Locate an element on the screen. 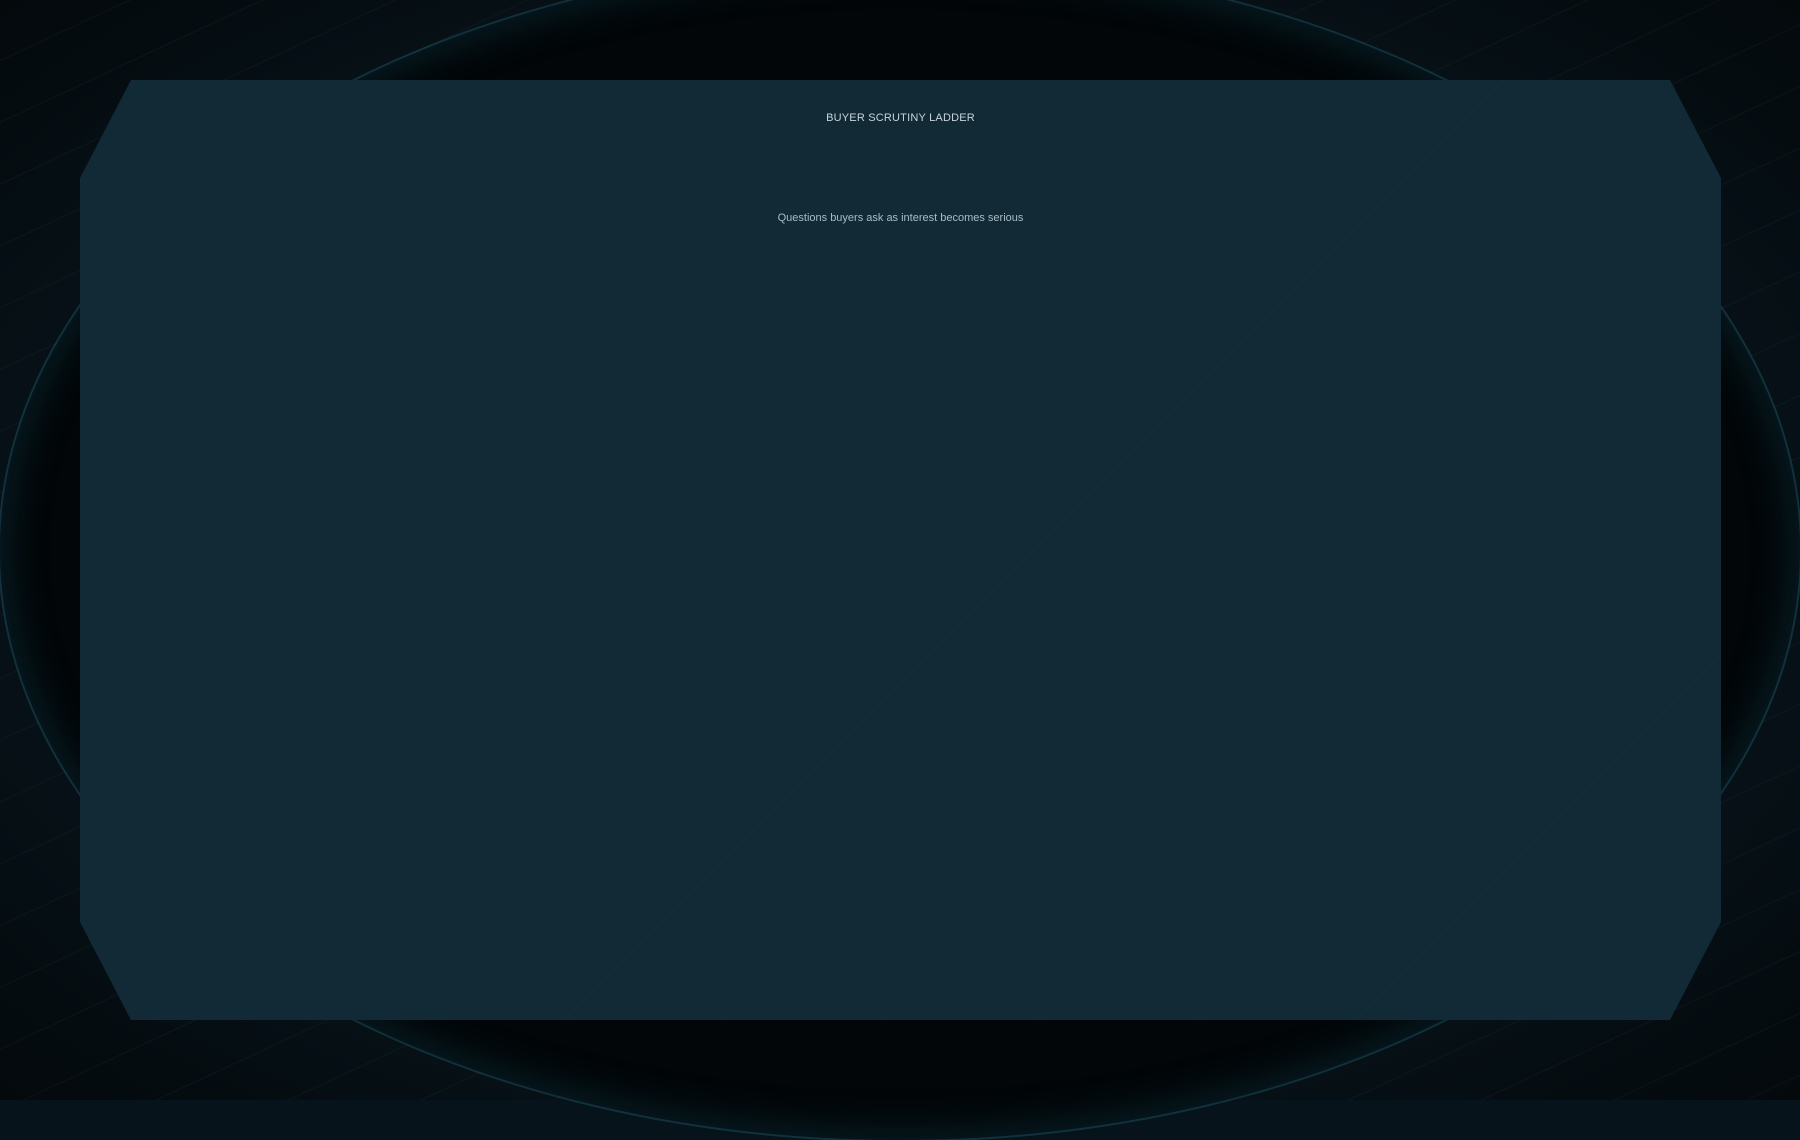  page-title: BUYER SCRUTINY LADDER is located at coordinates (900, 118).